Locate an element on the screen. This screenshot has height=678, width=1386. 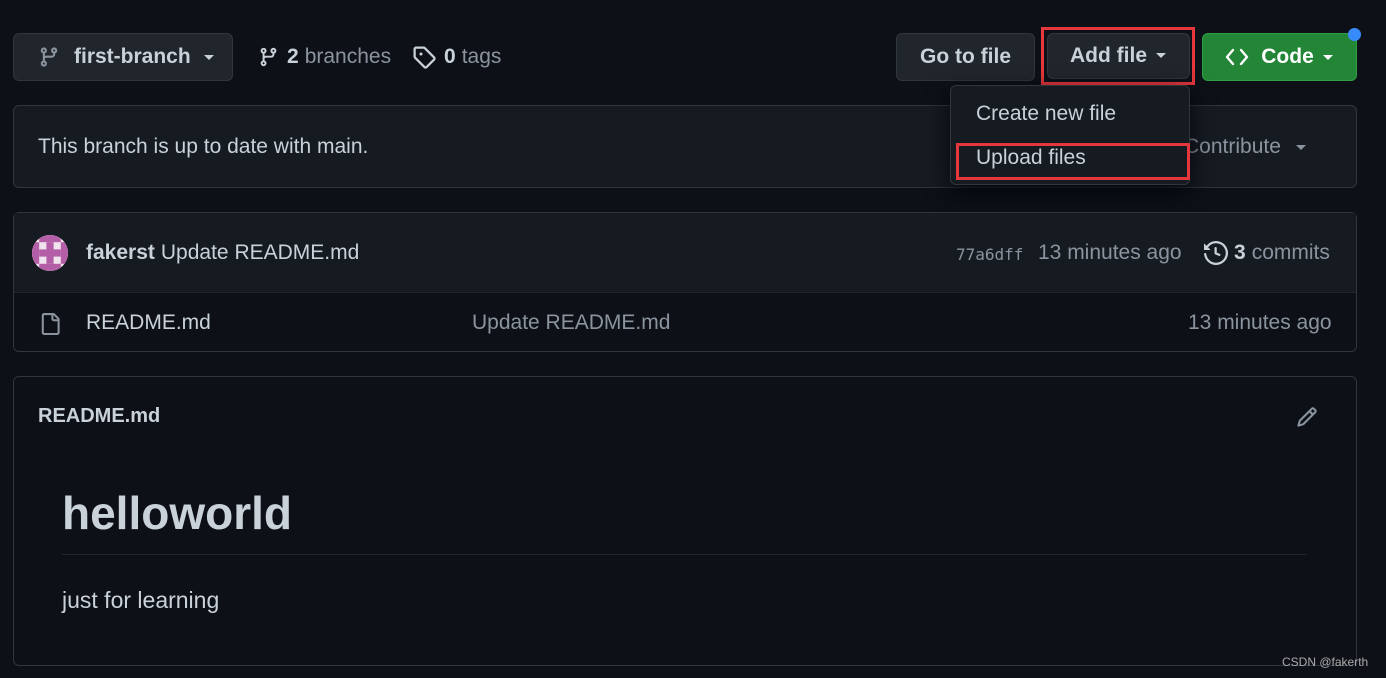
file-time: 13 minutes ago is located at coordinates (1260, 322).